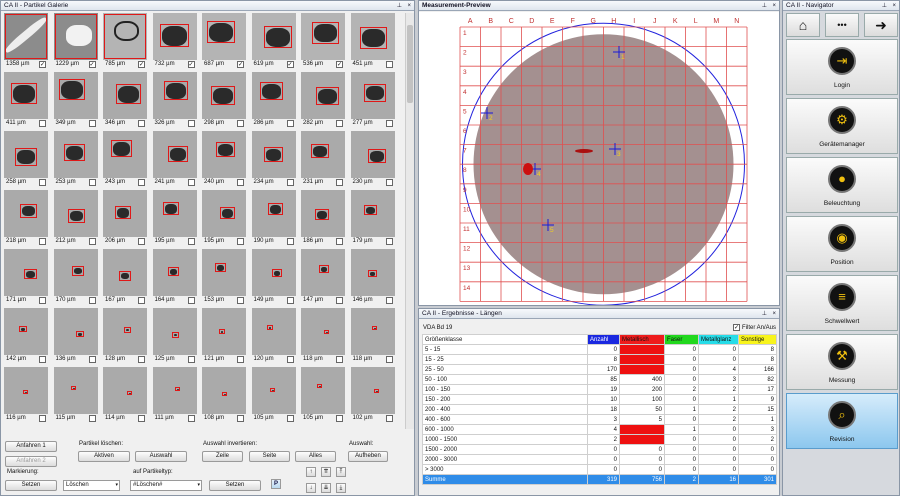 The width and height of the screenshot is (900, 496). What do you see at coordinates (718, 339) in the screenshot?
I see `column-header: Metallglanz` at bounding box center [718, 339].